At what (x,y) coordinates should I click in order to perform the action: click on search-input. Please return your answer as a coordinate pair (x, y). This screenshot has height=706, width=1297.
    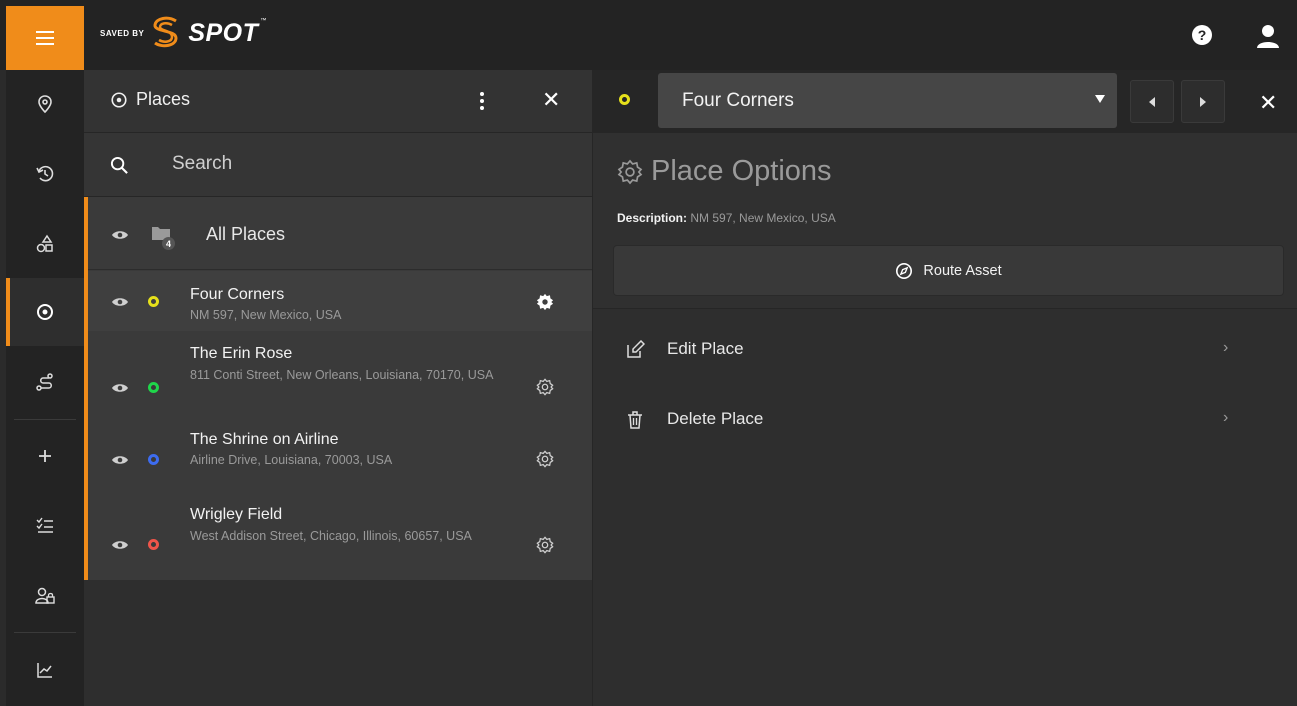
    Looking at the image, I should click on (372, 164).